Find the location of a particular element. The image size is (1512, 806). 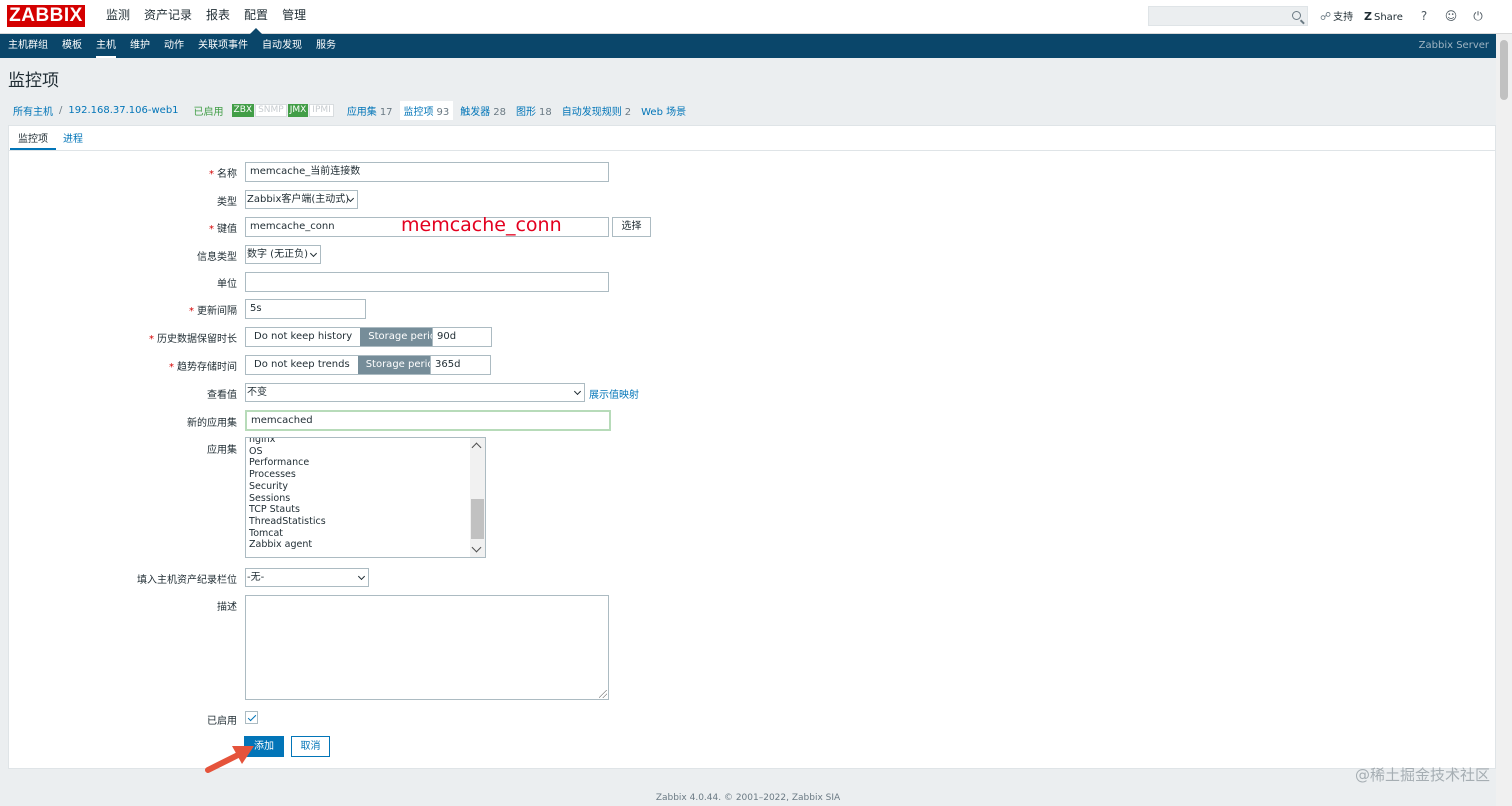

show-value-label: 查看值 is located at coordinates (222, 395).